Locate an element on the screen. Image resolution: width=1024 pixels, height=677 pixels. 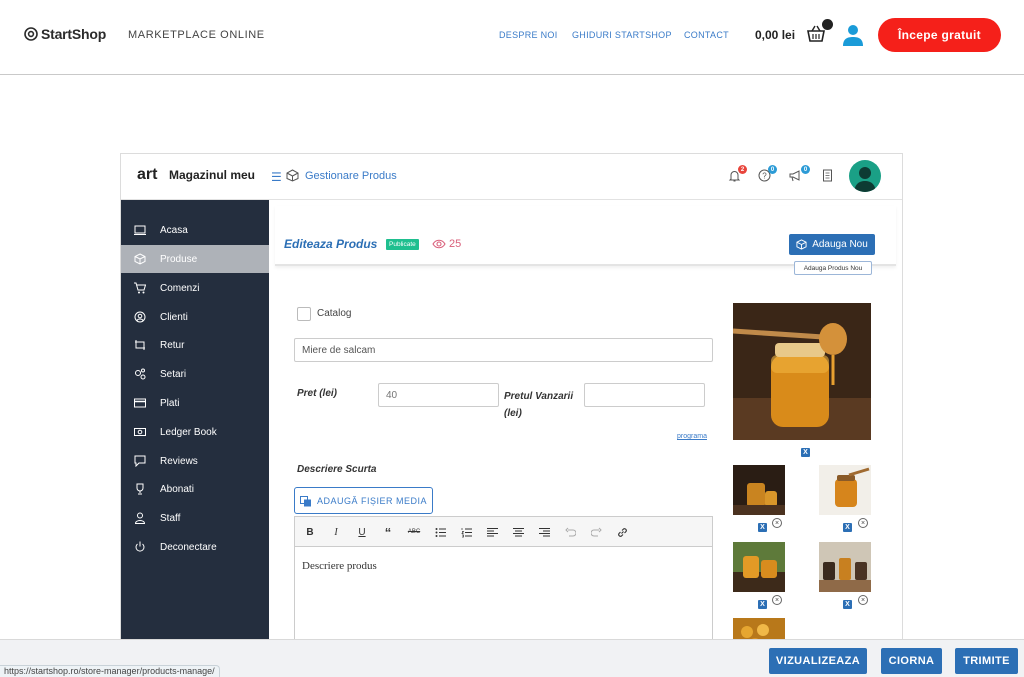
add-media-button: ADAUGĂ FIȘIER MEDIA is located at coordinates (363, 500).